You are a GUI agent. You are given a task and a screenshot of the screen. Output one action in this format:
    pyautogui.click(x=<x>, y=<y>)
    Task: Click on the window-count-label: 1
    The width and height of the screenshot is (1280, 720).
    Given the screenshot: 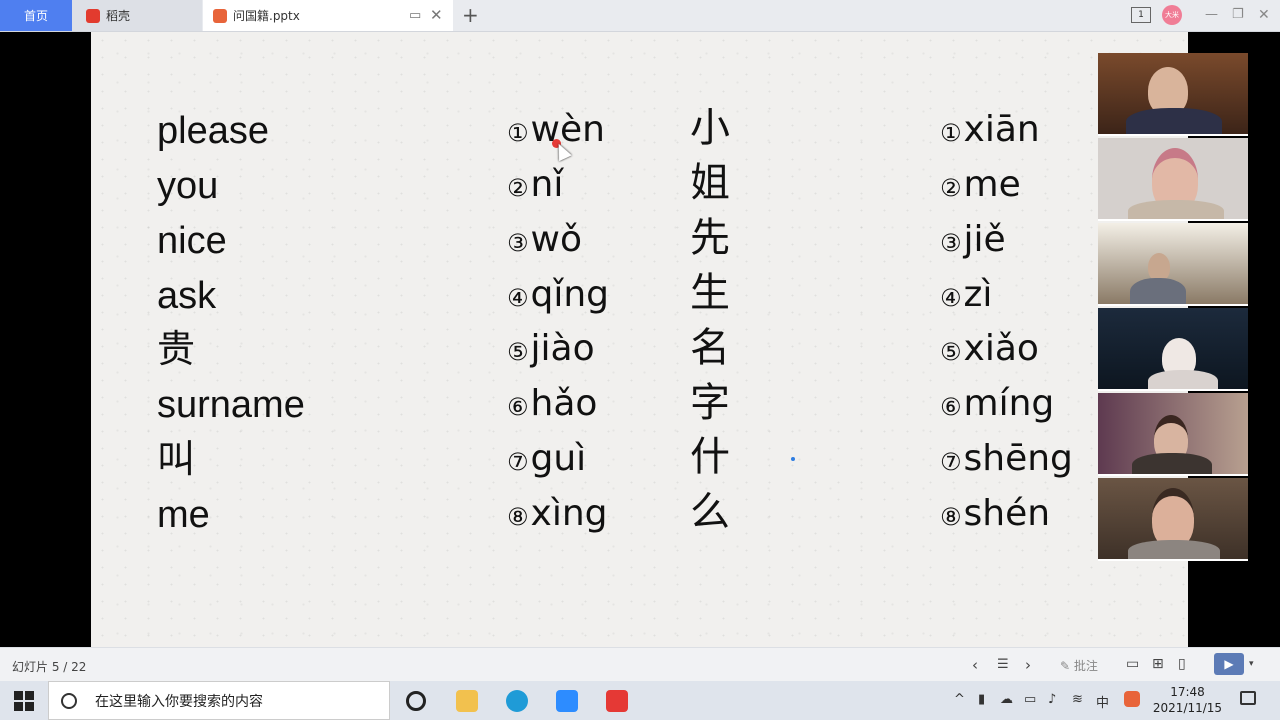 What is the action you would take?
    pyautogui.click(x=1141, y=15)
    